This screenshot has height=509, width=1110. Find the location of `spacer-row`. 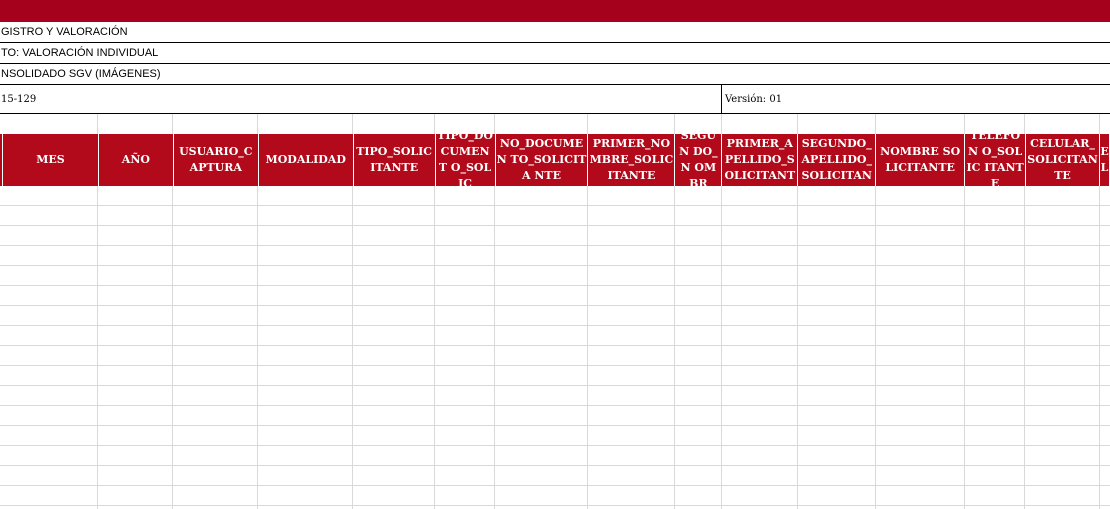

spacer-row is located at coordinates (555, 123).